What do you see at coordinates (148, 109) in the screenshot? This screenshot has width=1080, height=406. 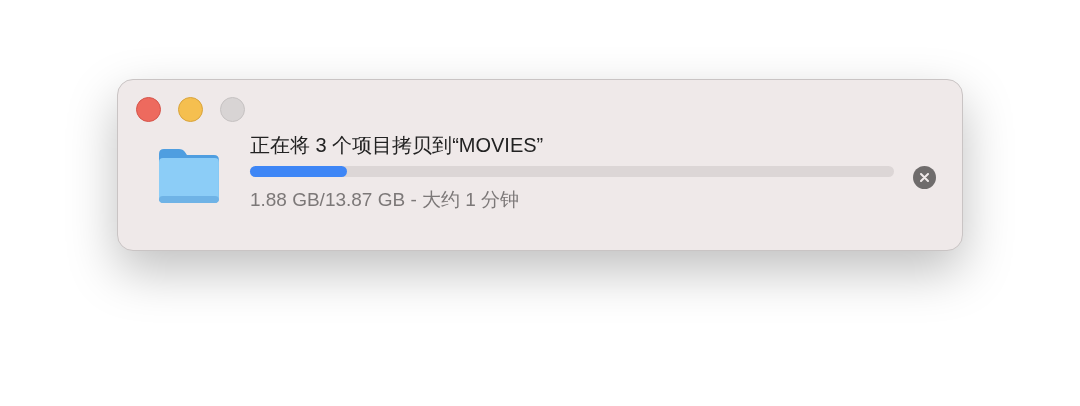 I see `close-window-button` at bounding box center [148, 109].